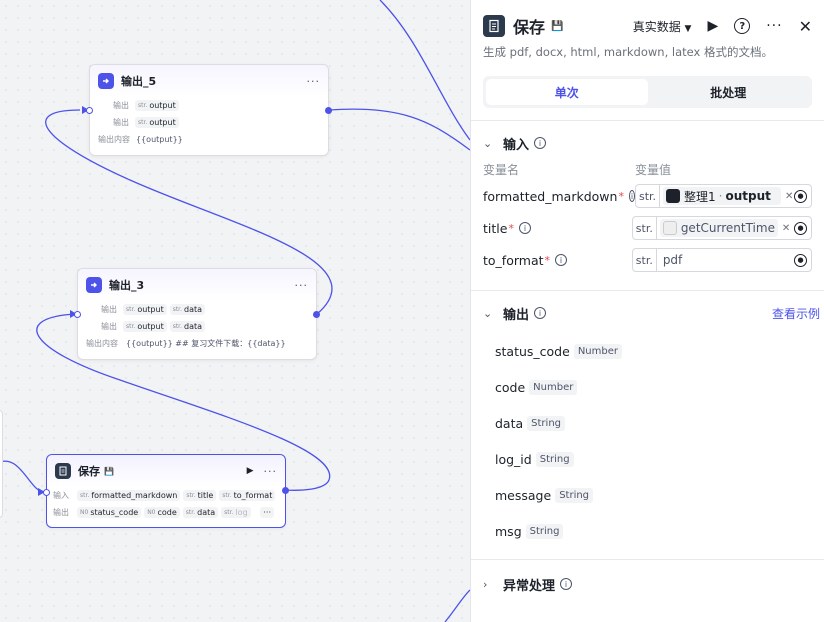  I want to click on partial-node-left, so click(1, 464).